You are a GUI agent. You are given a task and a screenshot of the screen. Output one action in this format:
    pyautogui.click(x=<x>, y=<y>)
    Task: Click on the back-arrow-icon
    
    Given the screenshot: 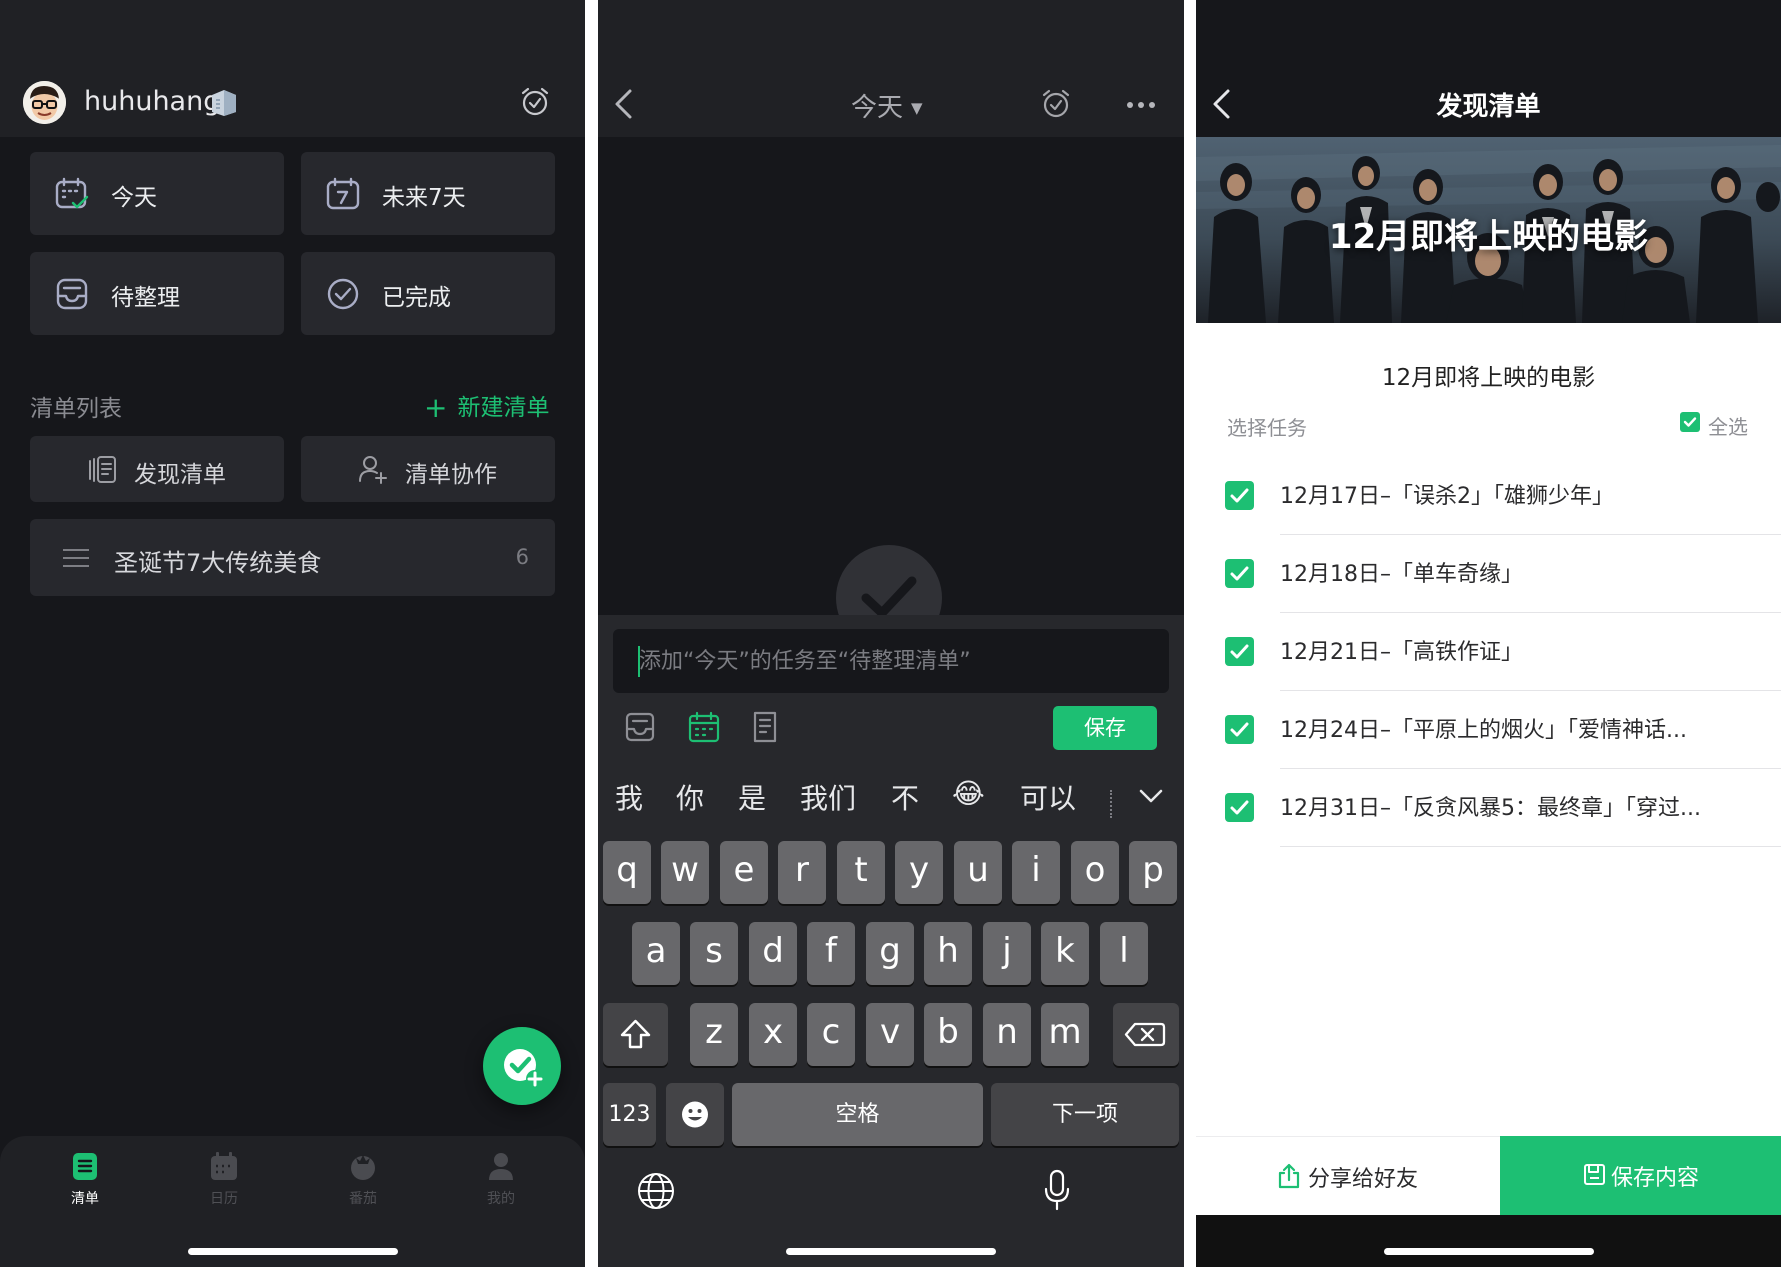 What is the action you would take?
    pyautogui.click(x=623, y=104)
    